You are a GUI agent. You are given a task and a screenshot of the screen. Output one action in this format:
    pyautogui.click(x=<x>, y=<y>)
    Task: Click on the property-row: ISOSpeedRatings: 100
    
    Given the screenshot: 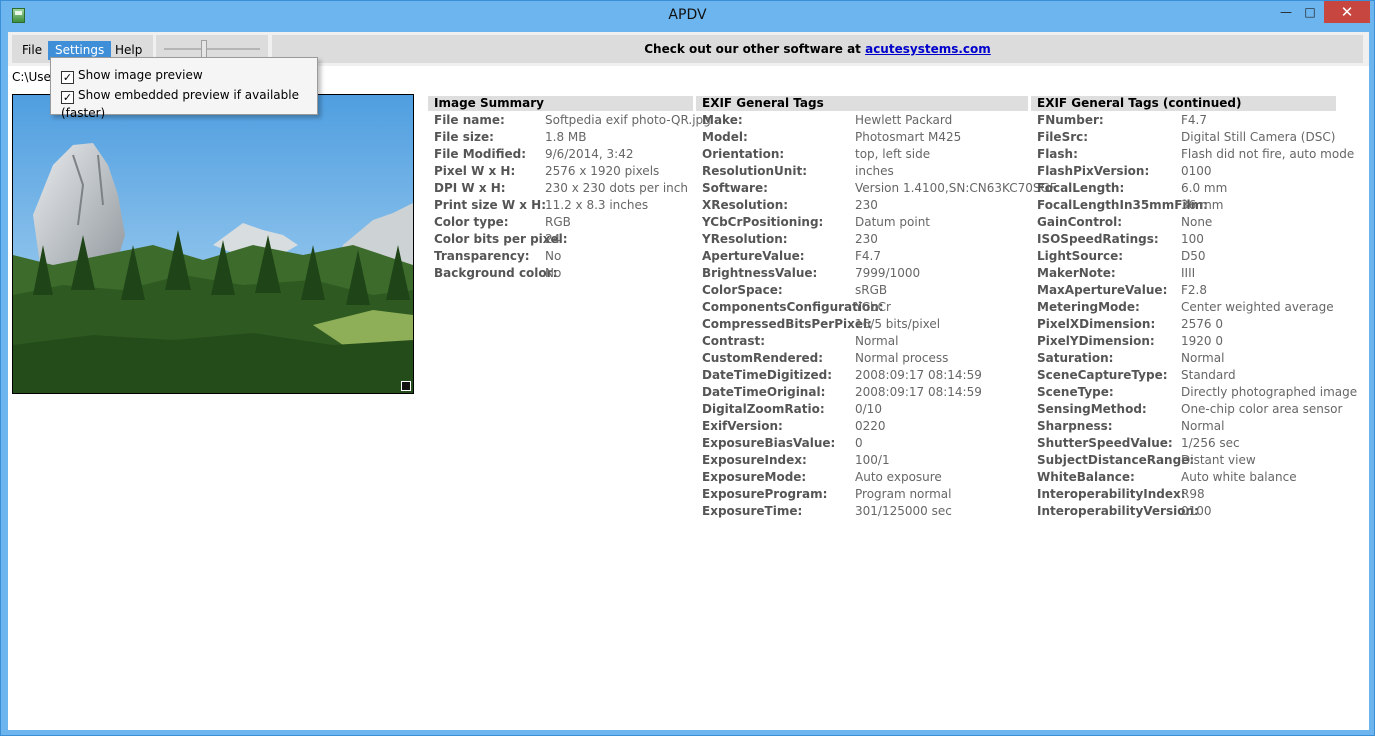 What is the action you would take?
    pyautogui.click(x=1183, y=239)
    